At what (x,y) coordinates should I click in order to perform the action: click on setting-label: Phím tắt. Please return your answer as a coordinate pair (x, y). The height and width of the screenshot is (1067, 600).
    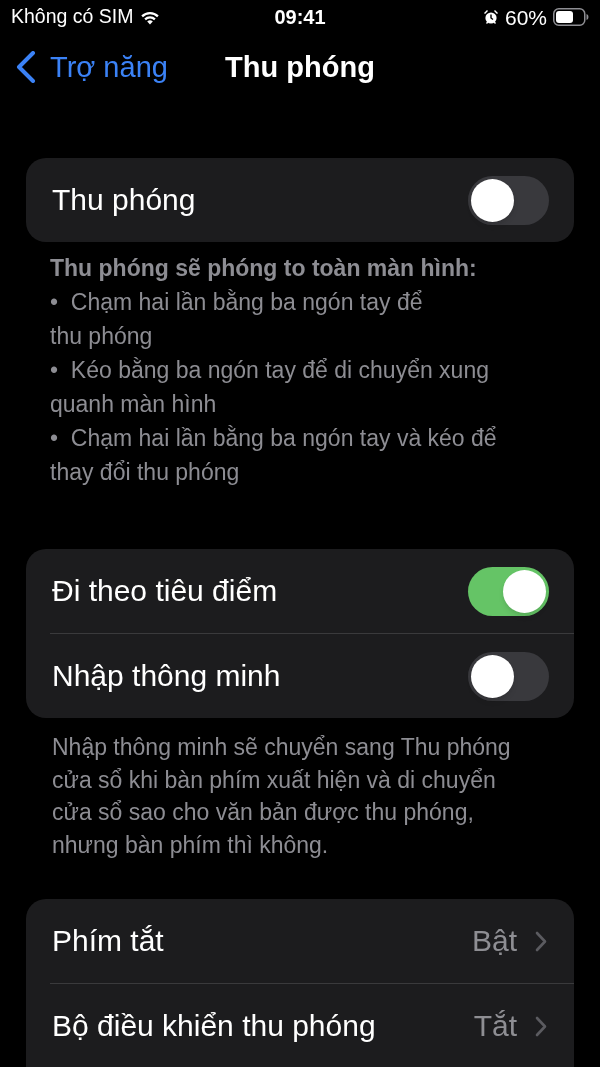
    Looking at the image, I should click on (108, 941).